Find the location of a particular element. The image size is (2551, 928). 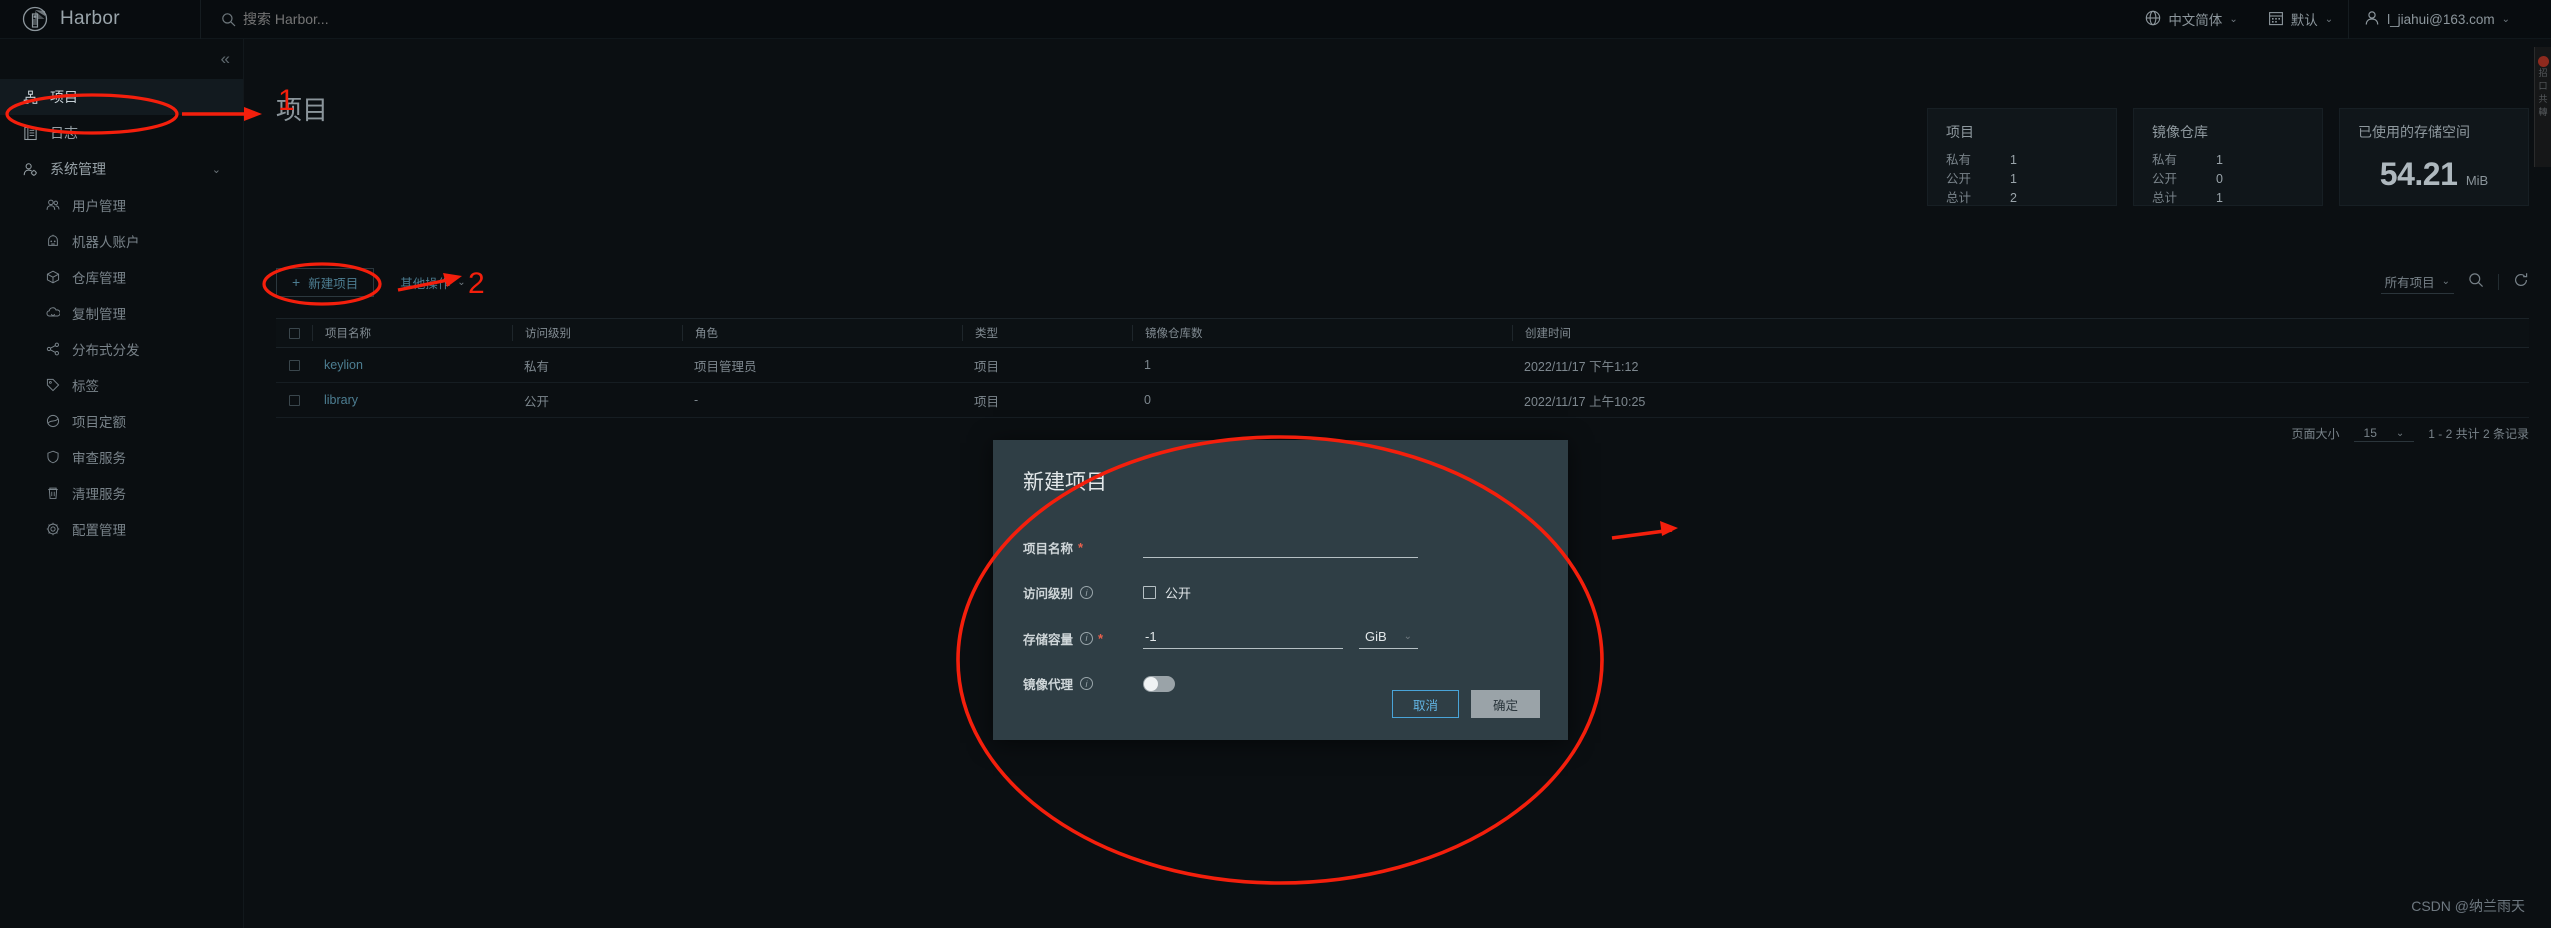

sidebar-item-label: 机器人账户 is located at coordinates (106, 242).